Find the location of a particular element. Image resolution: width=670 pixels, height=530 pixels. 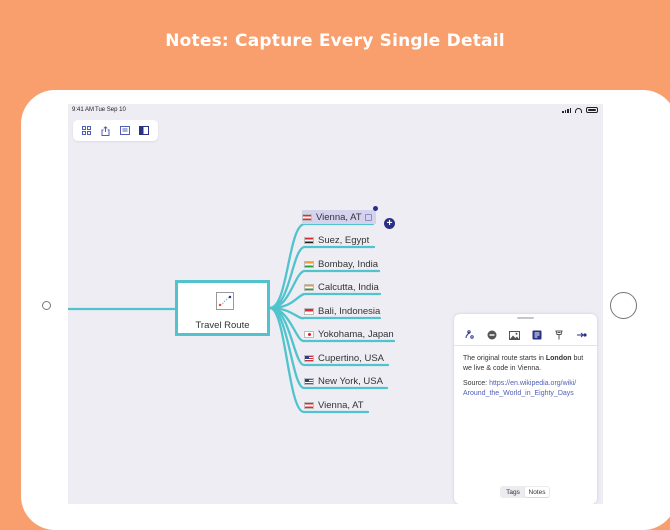

note-text-bold: London is located at coordinates (558, 358).